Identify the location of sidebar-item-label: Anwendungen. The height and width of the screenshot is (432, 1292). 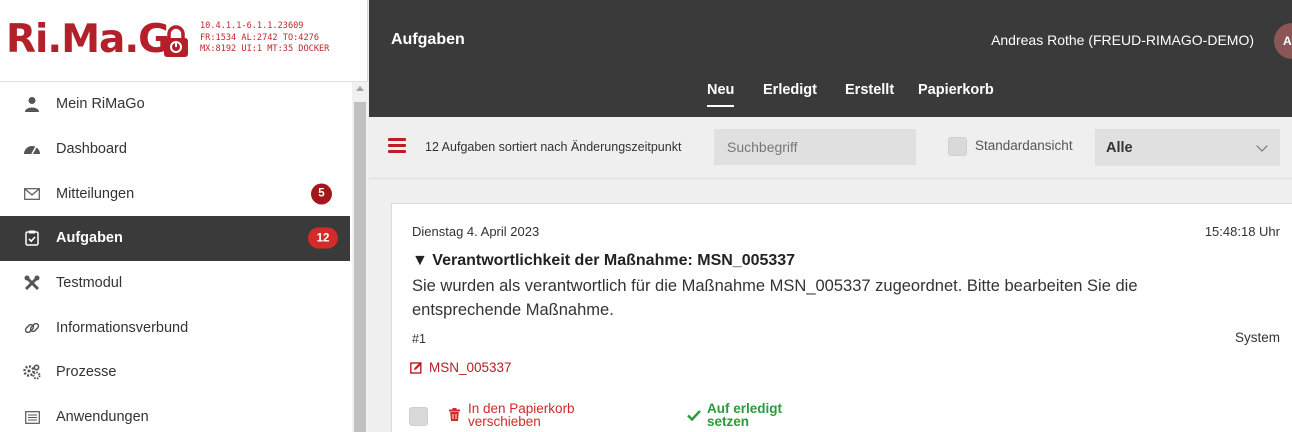
(102, 417).